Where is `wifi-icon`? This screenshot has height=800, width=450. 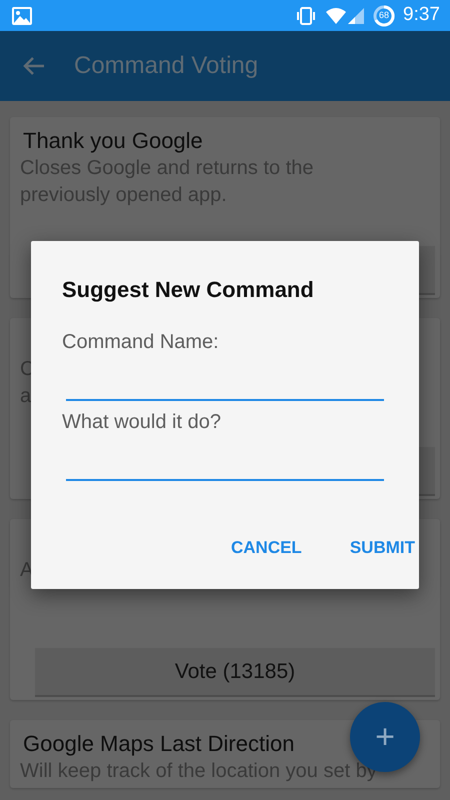 wifi-icon is located at coordinates (336, 15).